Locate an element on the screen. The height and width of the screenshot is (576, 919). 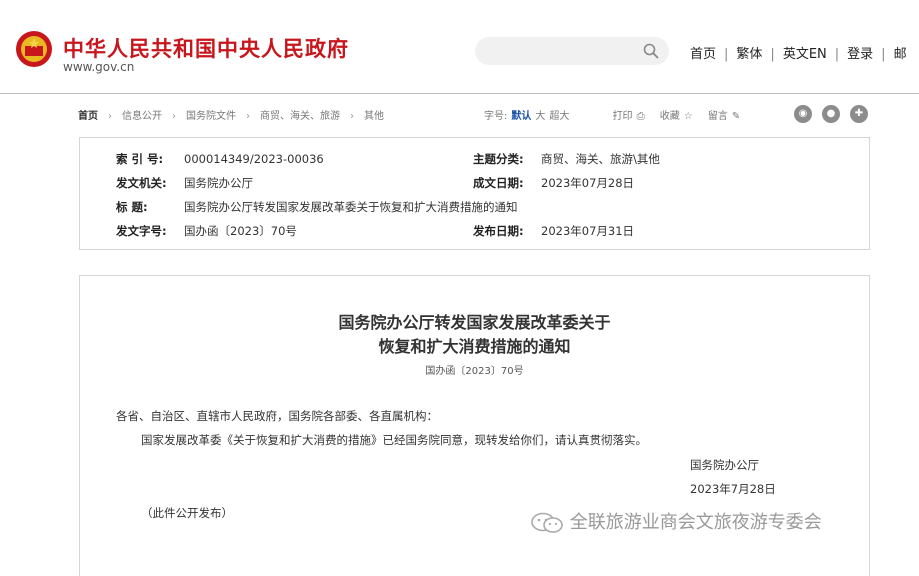
wechat-logo-icon is located at coordinates (547, 522).